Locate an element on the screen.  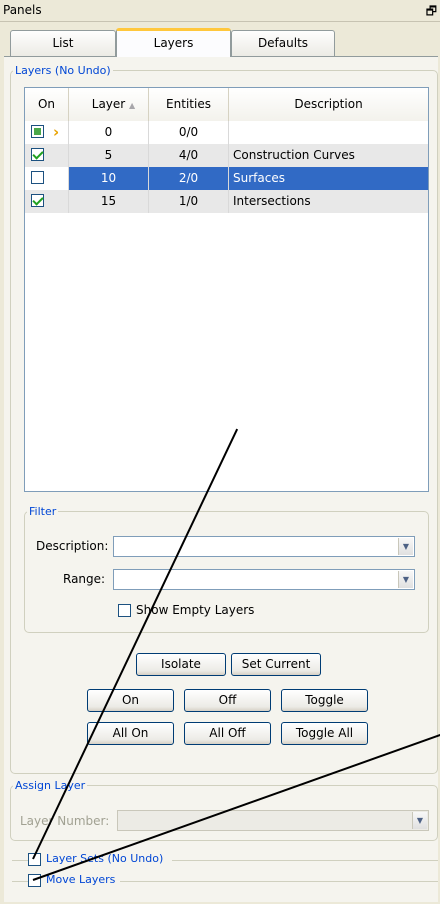
filter-group-legend: Filter is located at coordinates (43, 511).